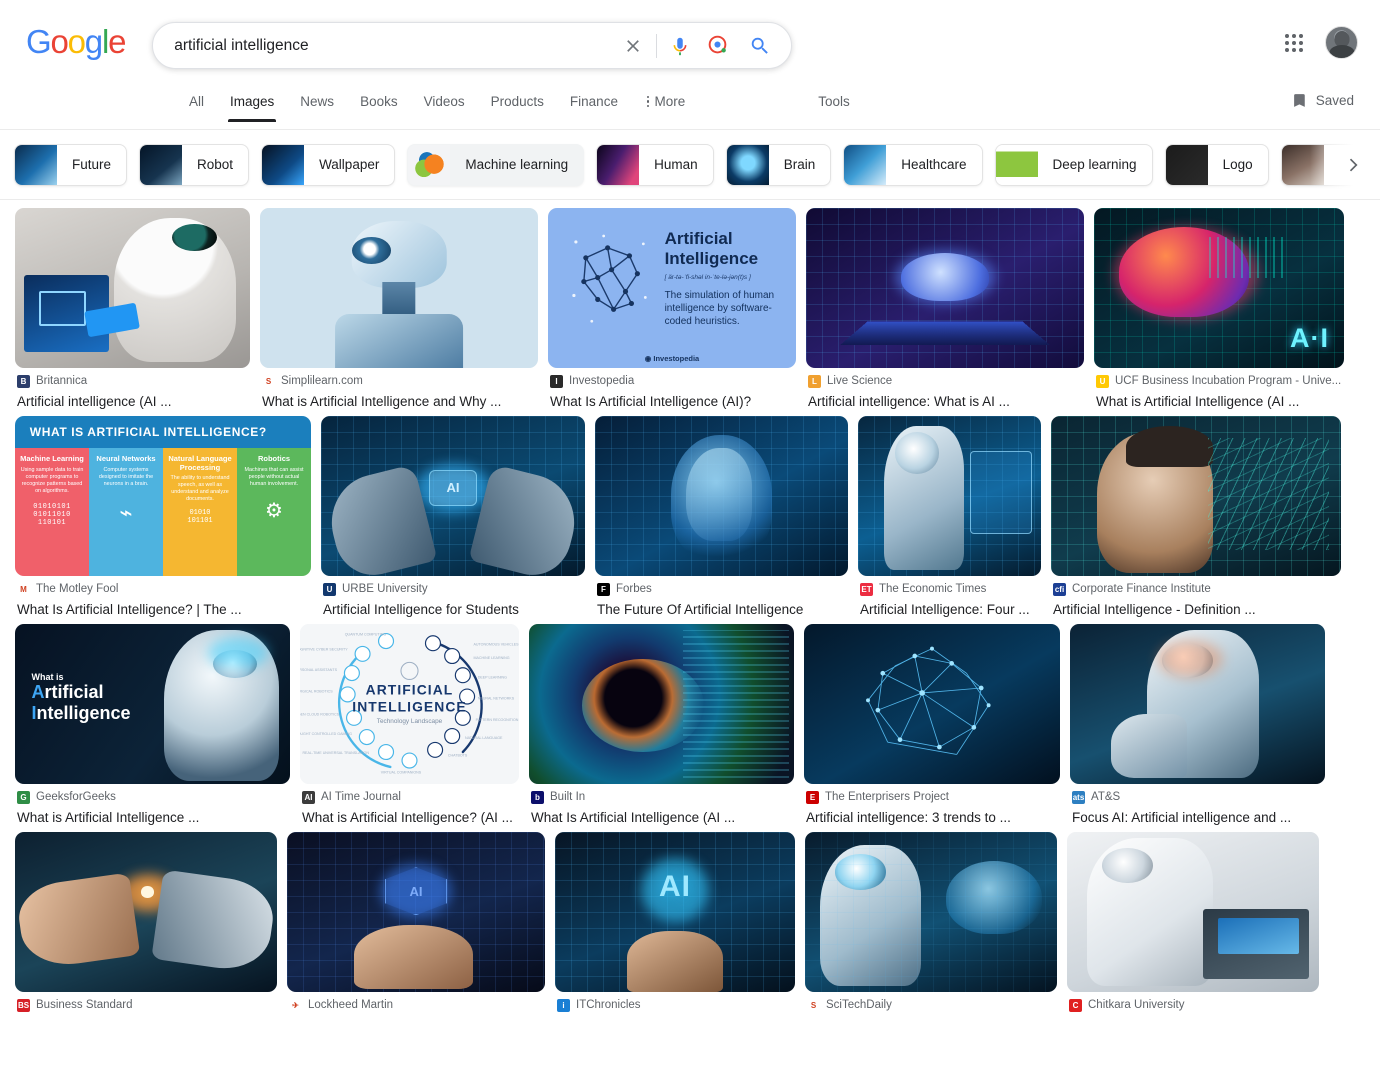 The width and height of the screenshot is (1380, 1080). Describe the element at coordinates (401, 772) in the screenshot. I see `svg-text: VIRTUAL COMPANIONS` at that location.